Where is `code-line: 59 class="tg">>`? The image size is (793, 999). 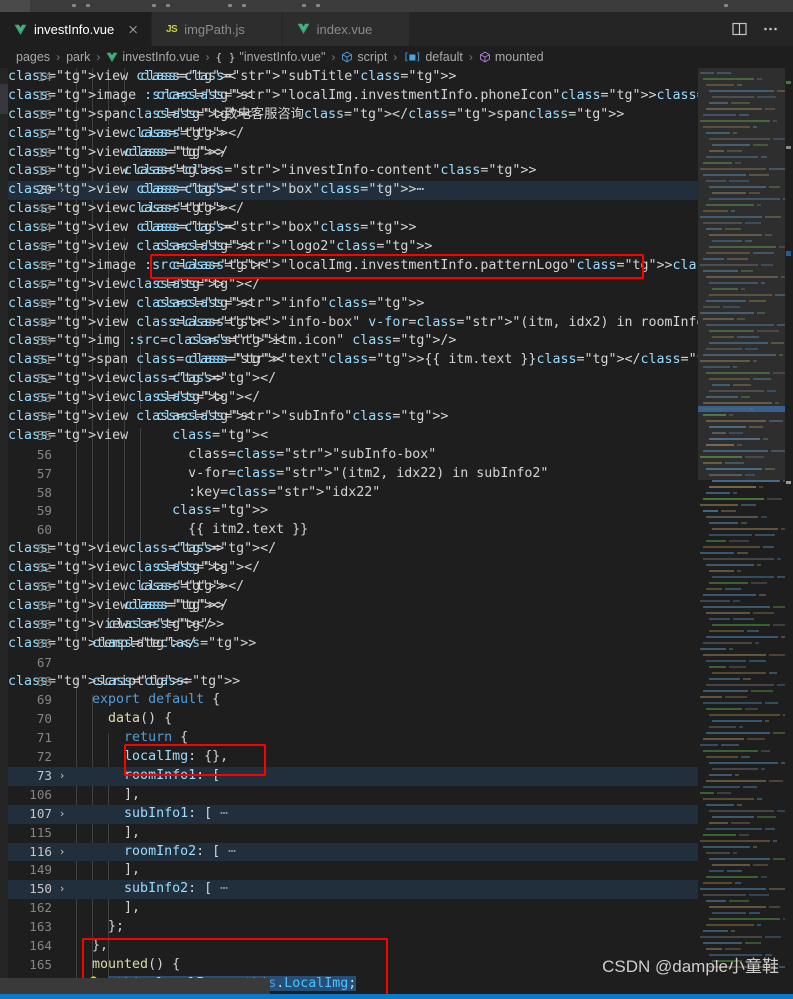 code-line: 59 class="tg">> is located at coordinates (353, 511).